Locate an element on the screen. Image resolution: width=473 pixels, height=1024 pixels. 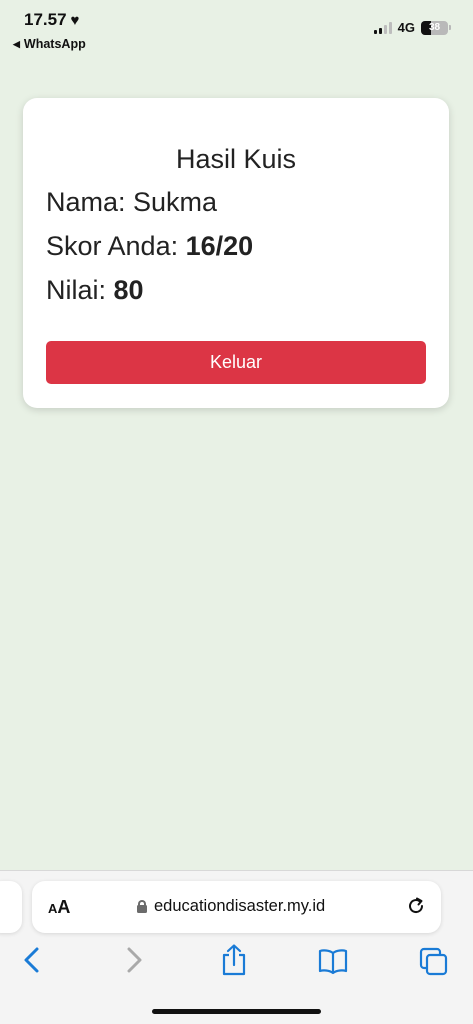
share-icon is located at coordinates (234, 962).